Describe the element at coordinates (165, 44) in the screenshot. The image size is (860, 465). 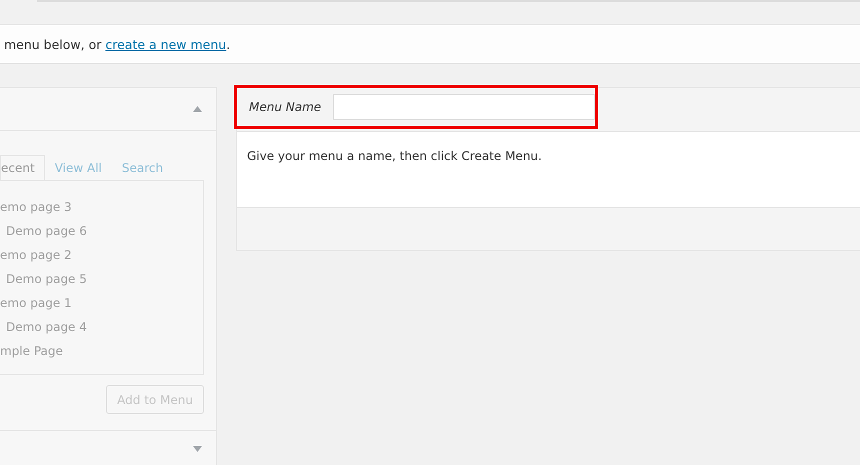
I see `create-menu-link: create a new menu` at that location.